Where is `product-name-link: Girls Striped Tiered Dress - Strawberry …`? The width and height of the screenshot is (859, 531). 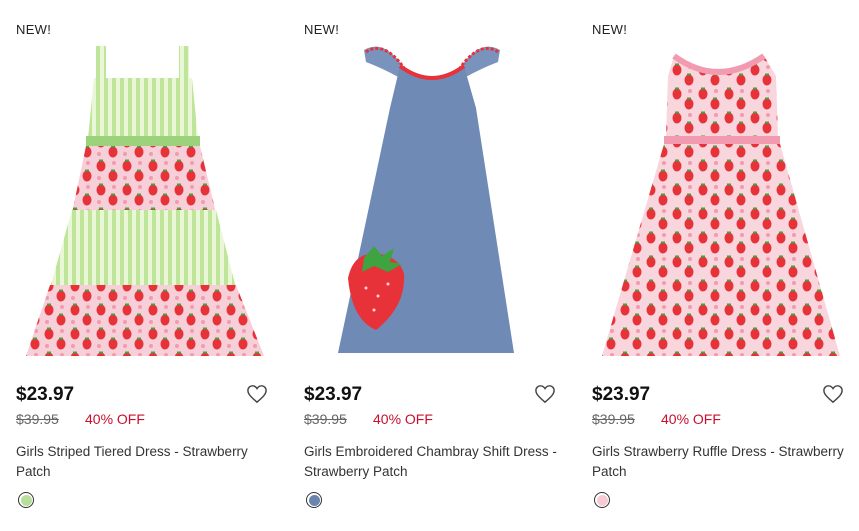 product-name-link: Girls Striped Tiered Dress - Strawberry … is located at coordinates (143, 461).